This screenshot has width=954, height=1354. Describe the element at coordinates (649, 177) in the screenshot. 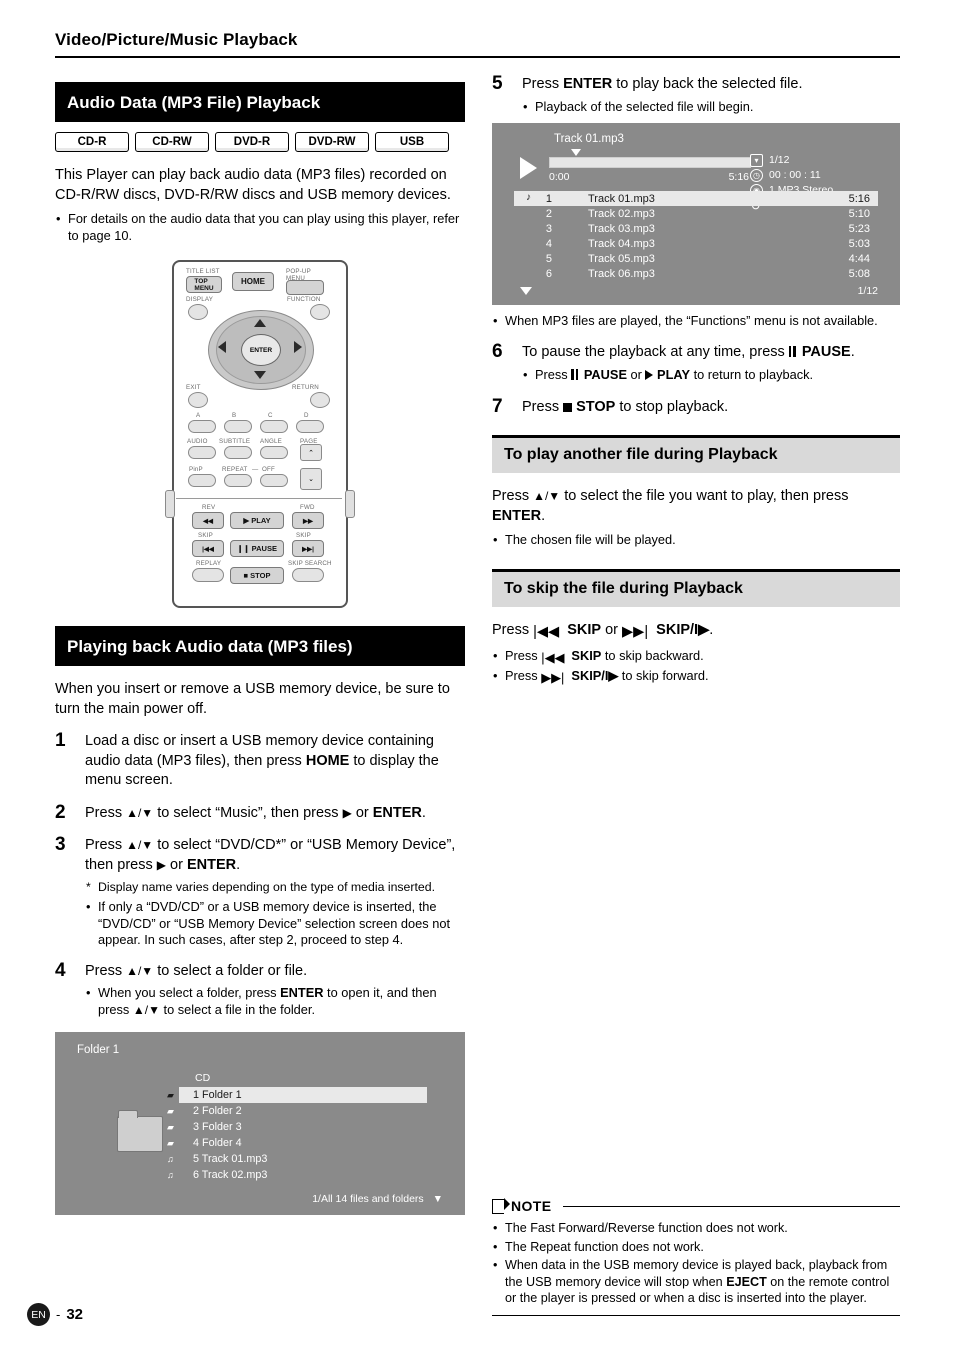

I see `progress-times: 0:00 5:16` at that location.